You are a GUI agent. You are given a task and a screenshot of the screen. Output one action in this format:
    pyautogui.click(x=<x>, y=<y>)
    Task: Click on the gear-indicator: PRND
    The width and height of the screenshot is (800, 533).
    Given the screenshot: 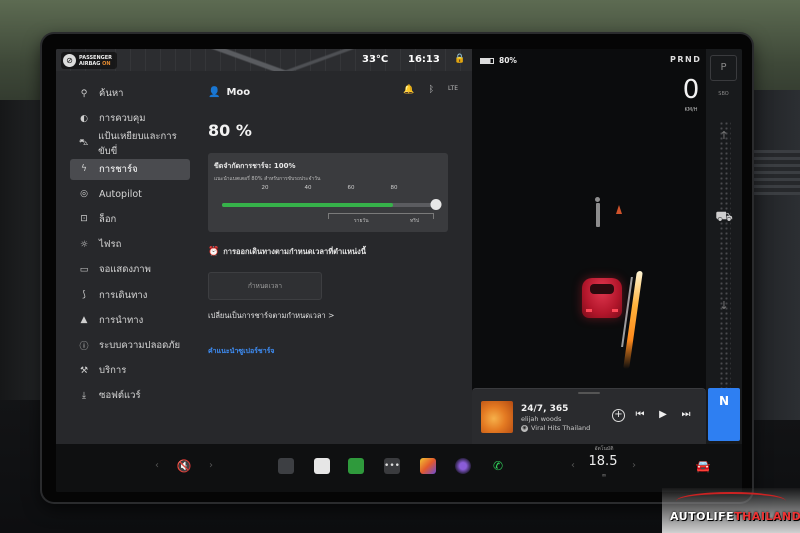 What is the action you would take?
    pyautogui.click(x=686, y=59)
    